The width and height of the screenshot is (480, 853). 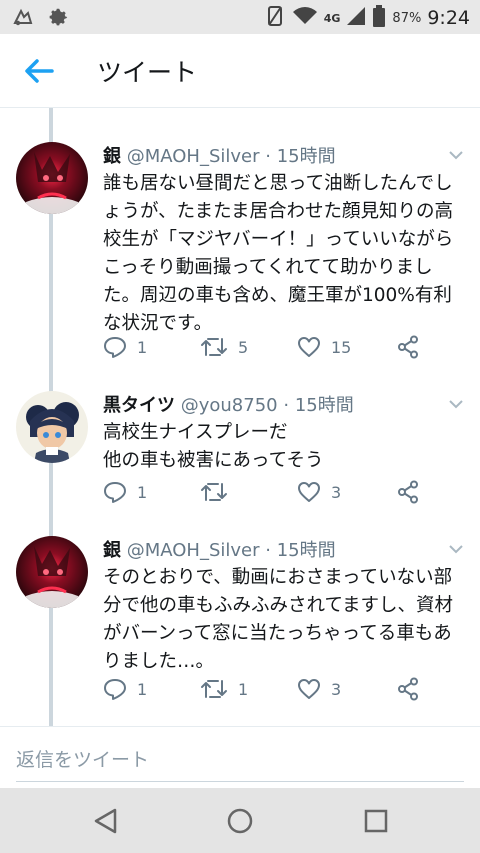 What do you see at coordinates (240, 71) in the screenshot?
I see `app-header: ツイート` at bounding box center [240, 71].